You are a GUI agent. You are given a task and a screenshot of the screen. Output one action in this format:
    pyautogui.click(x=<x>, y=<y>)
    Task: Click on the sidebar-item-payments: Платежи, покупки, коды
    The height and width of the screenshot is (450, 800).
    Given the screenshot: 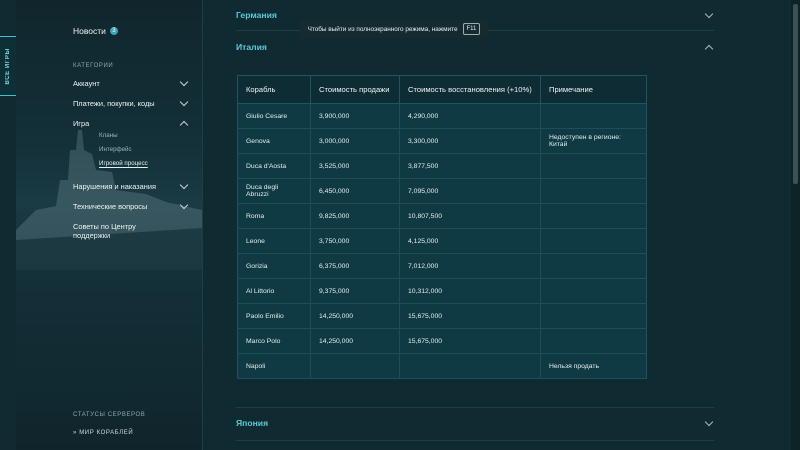 What is the action you would take?
    pyautogui.click(x=131, y=102)
    